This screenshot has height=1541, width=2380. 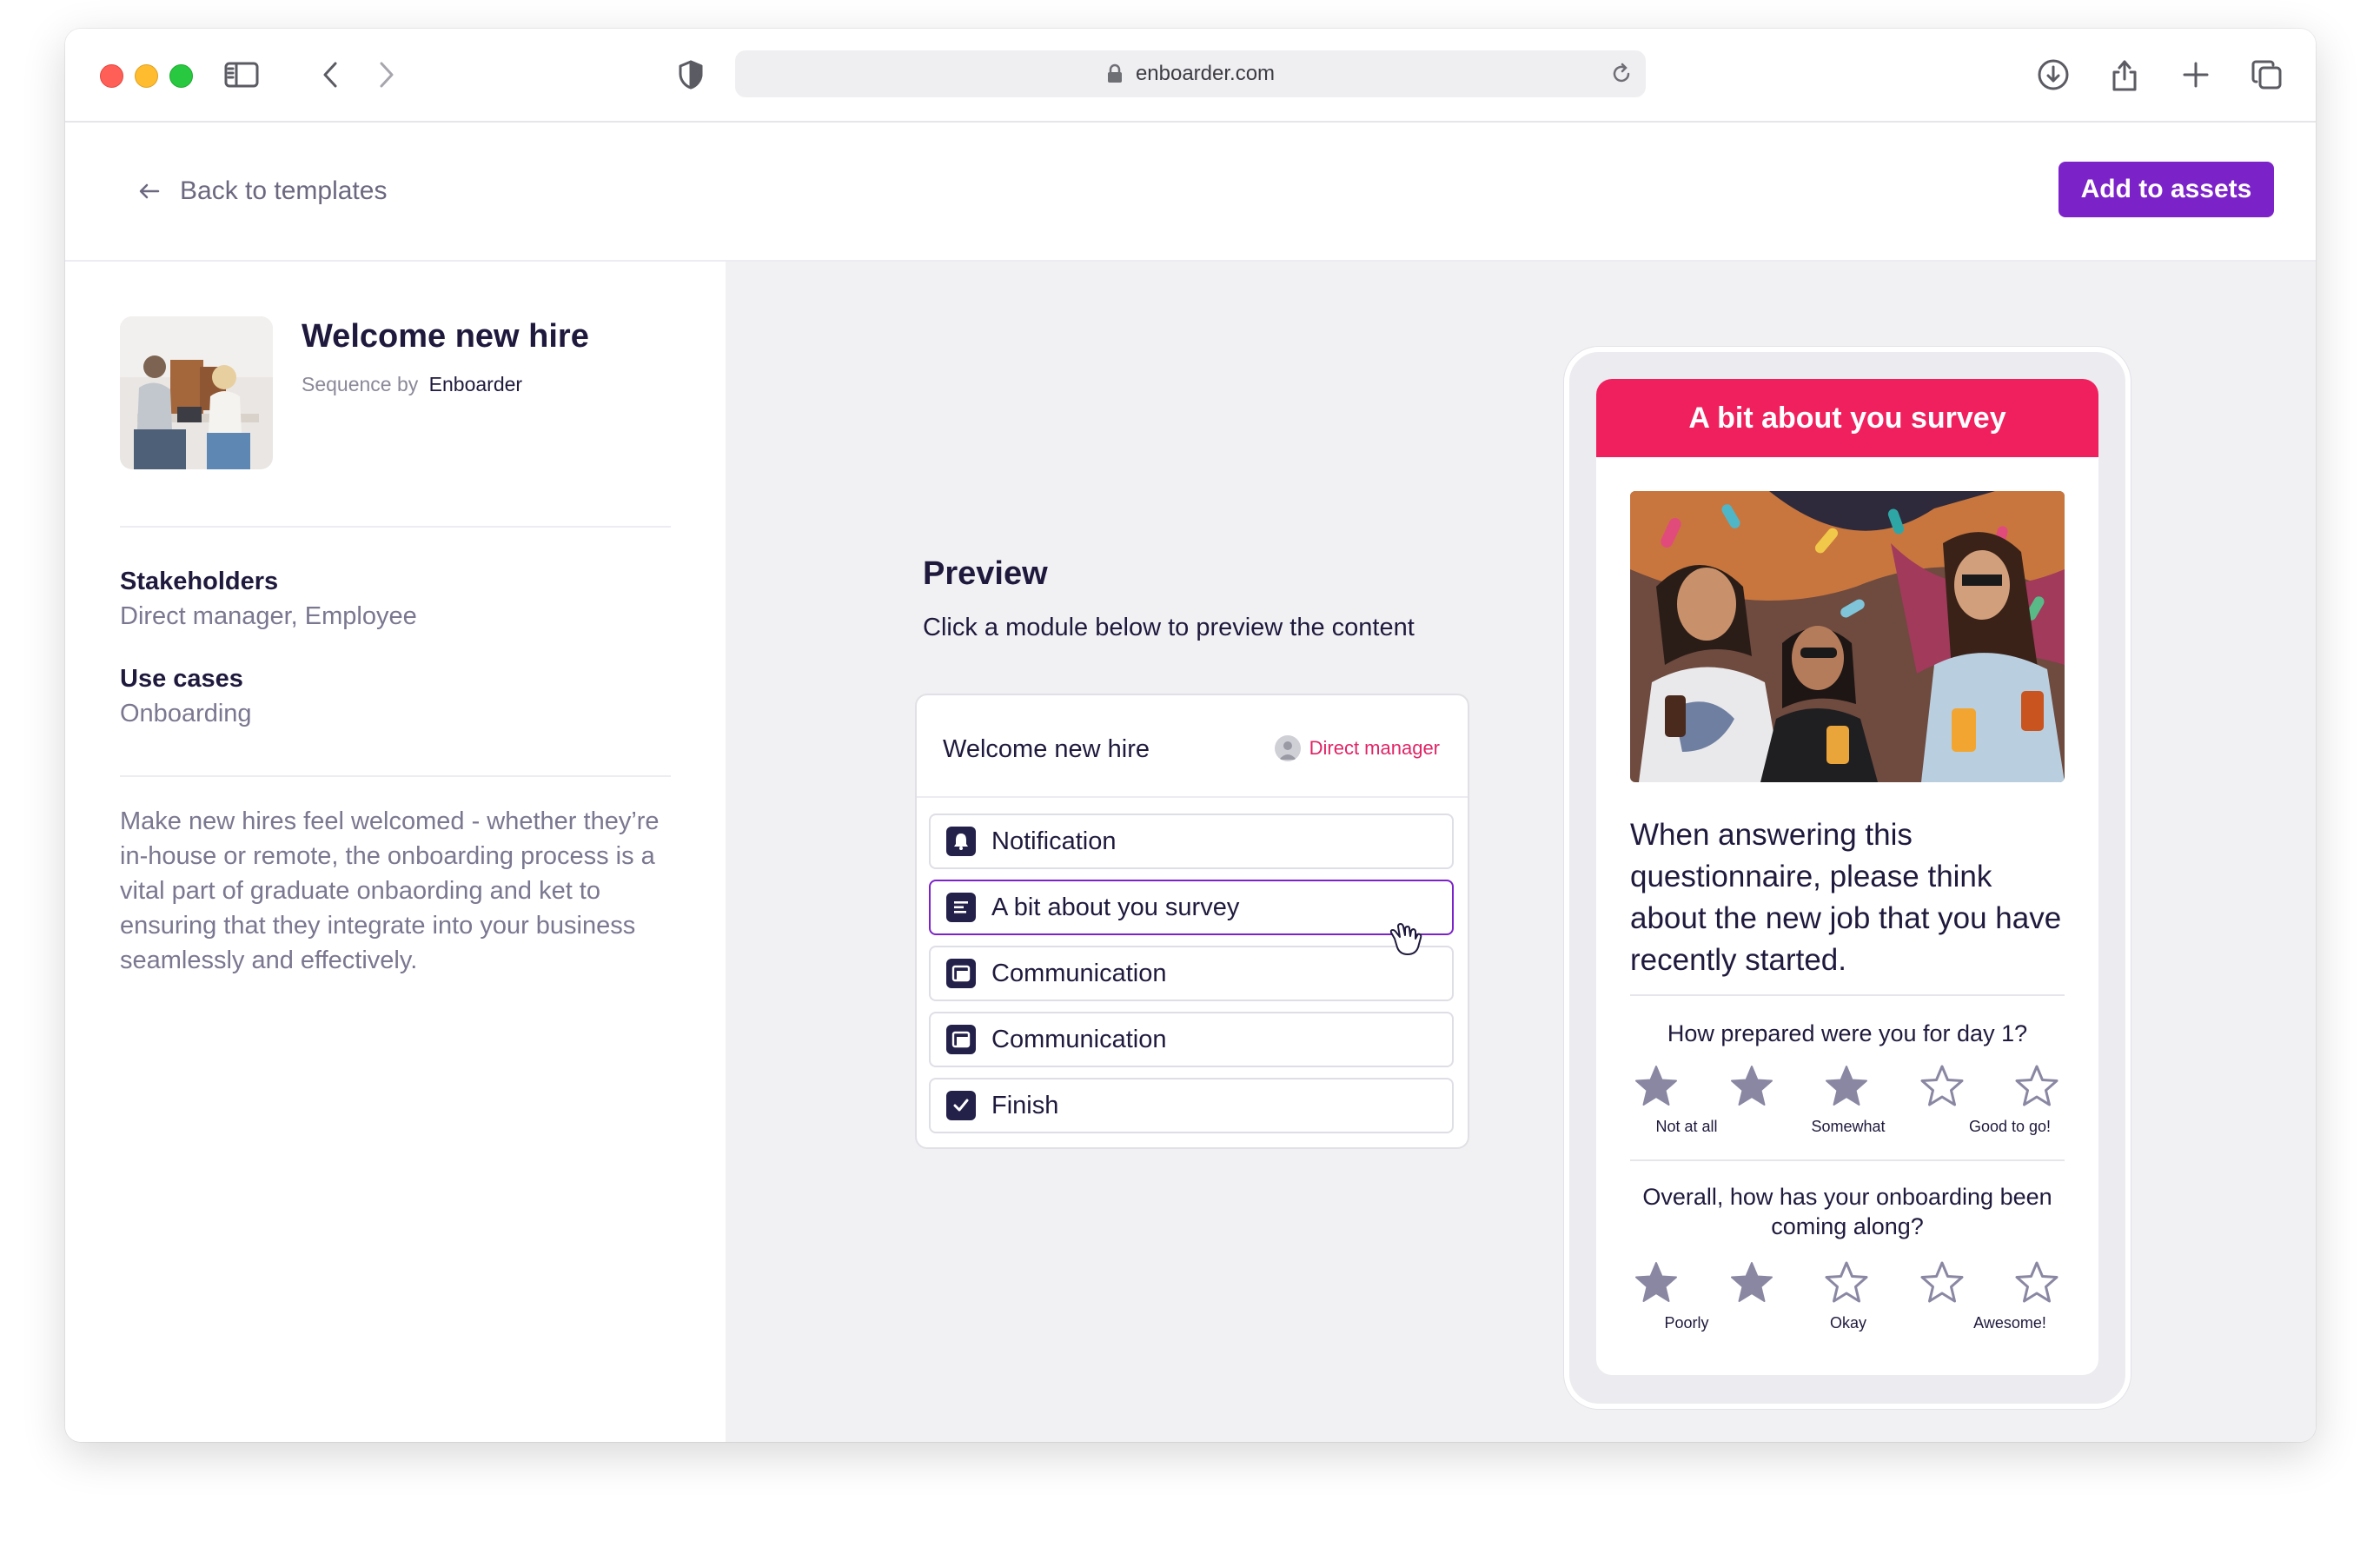 I want to click on module-item-notification: Notification, so click(x=1191, y=841).